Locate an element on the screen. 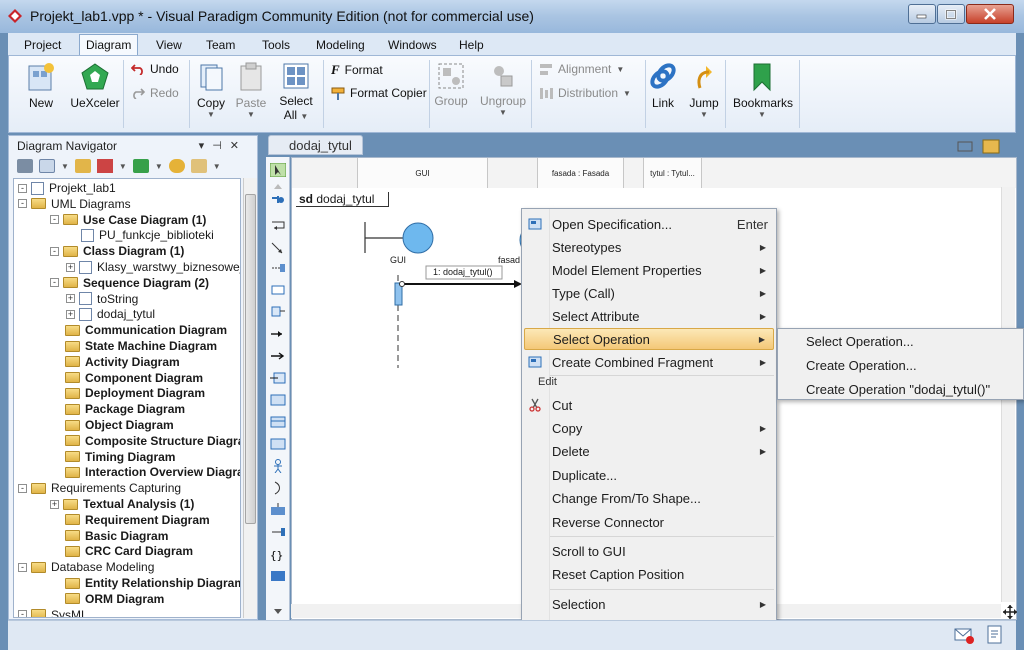  document-icon is located at coordinates (995, 635).